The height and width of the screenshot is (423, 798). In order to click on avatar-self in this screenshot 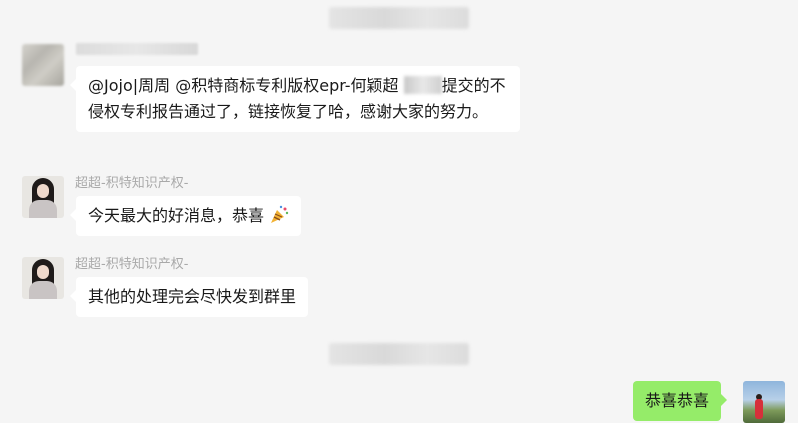, I will do `click(764, 402)`.